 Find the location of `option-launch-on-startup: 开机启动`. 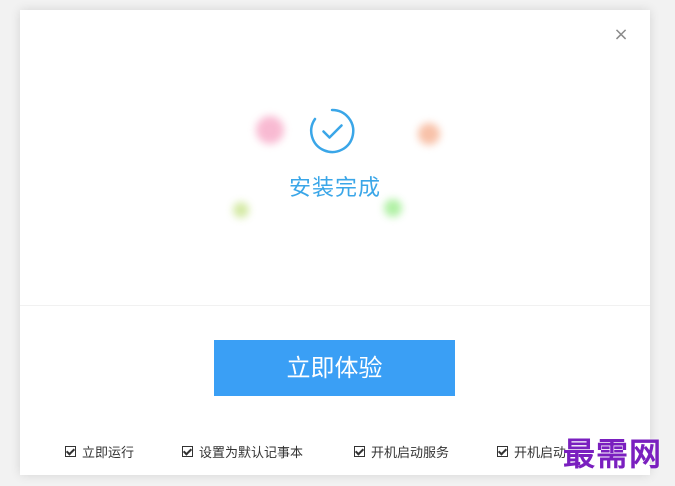

option-launch-on-startup: 开机启动 is located at coordinates (531, 451).